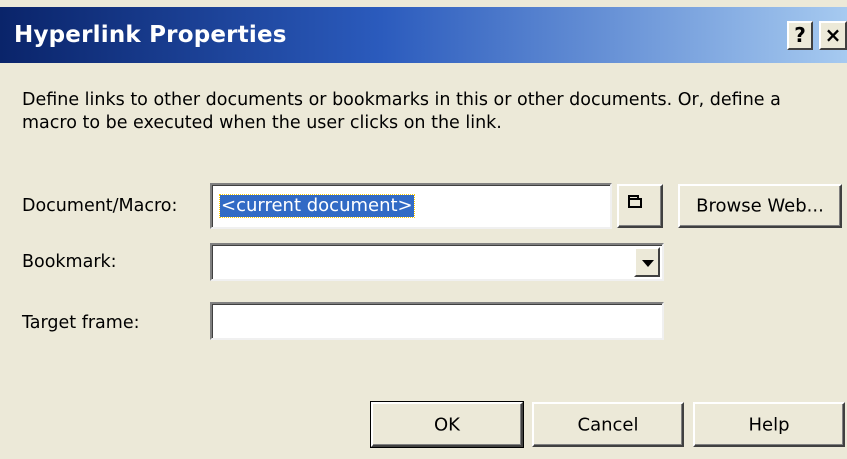 The width and height of the screenshot is (847, 459). Describe the element at coordinates (69, 262) in the screenshot. I see `bookmark-label: Bookmark:` at that location.